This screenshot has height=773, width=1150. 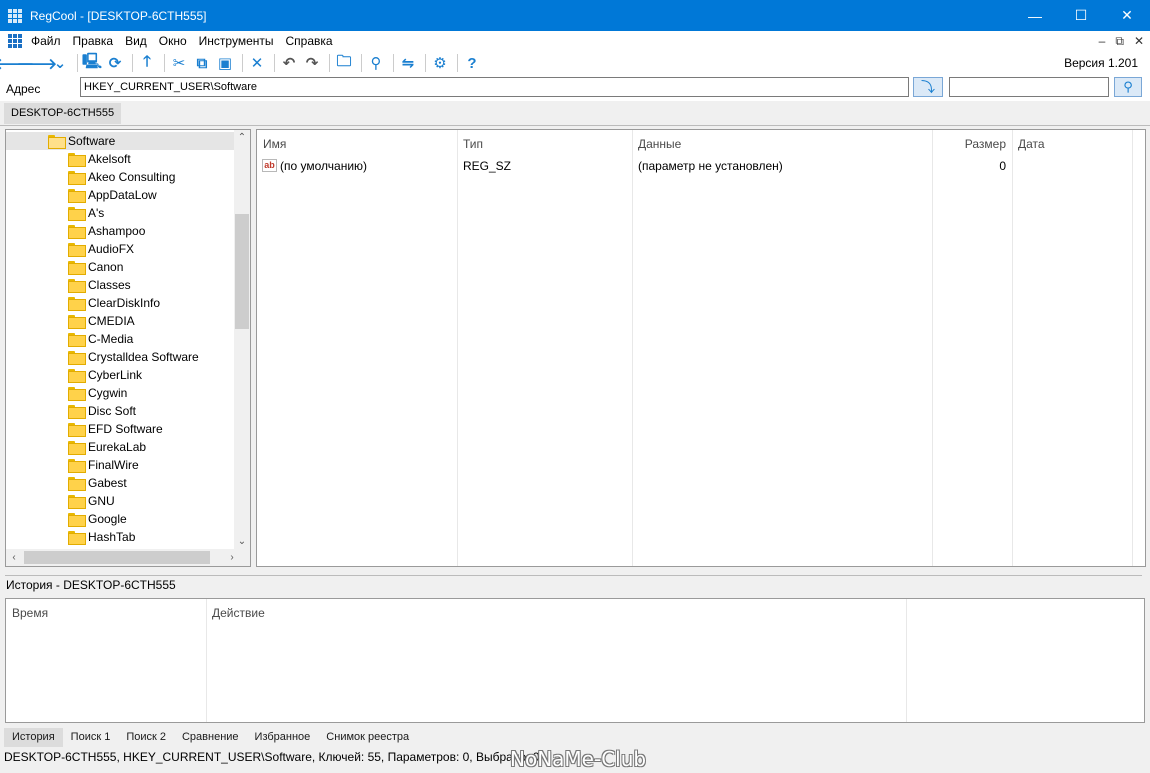 What do you see at coordinates (46, 41) in the screenshot?
I see `menu-file: Файл` at bounding box center [46, 41].